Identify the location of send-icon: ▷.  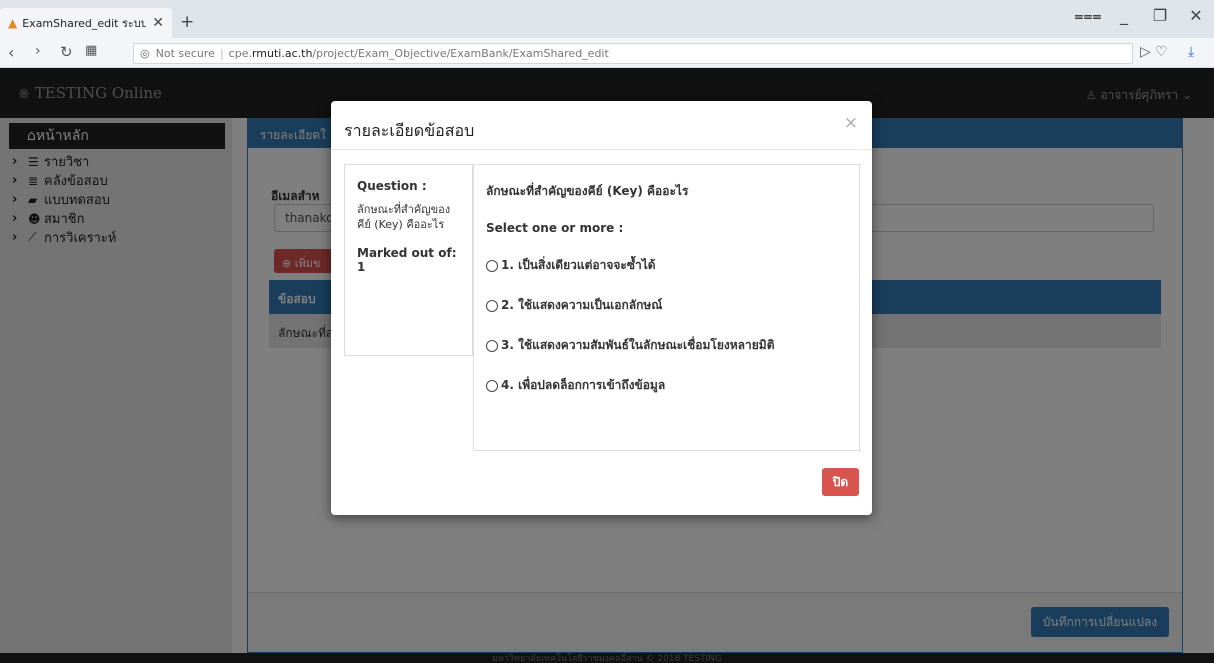
(1145, 52).